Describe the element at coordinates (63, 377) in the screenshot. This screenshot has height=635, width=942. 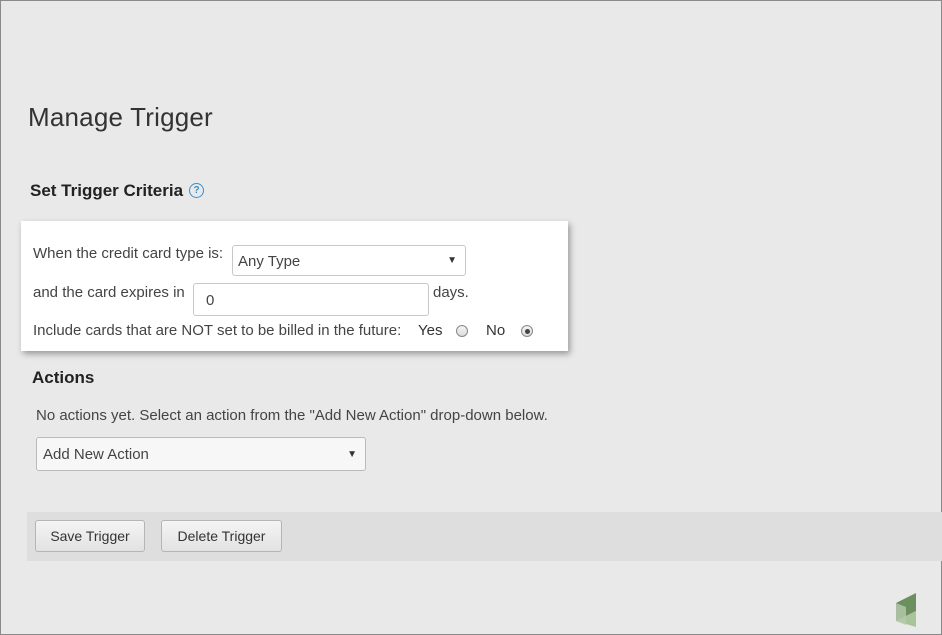
I see `actions-title: Actions` at that location.